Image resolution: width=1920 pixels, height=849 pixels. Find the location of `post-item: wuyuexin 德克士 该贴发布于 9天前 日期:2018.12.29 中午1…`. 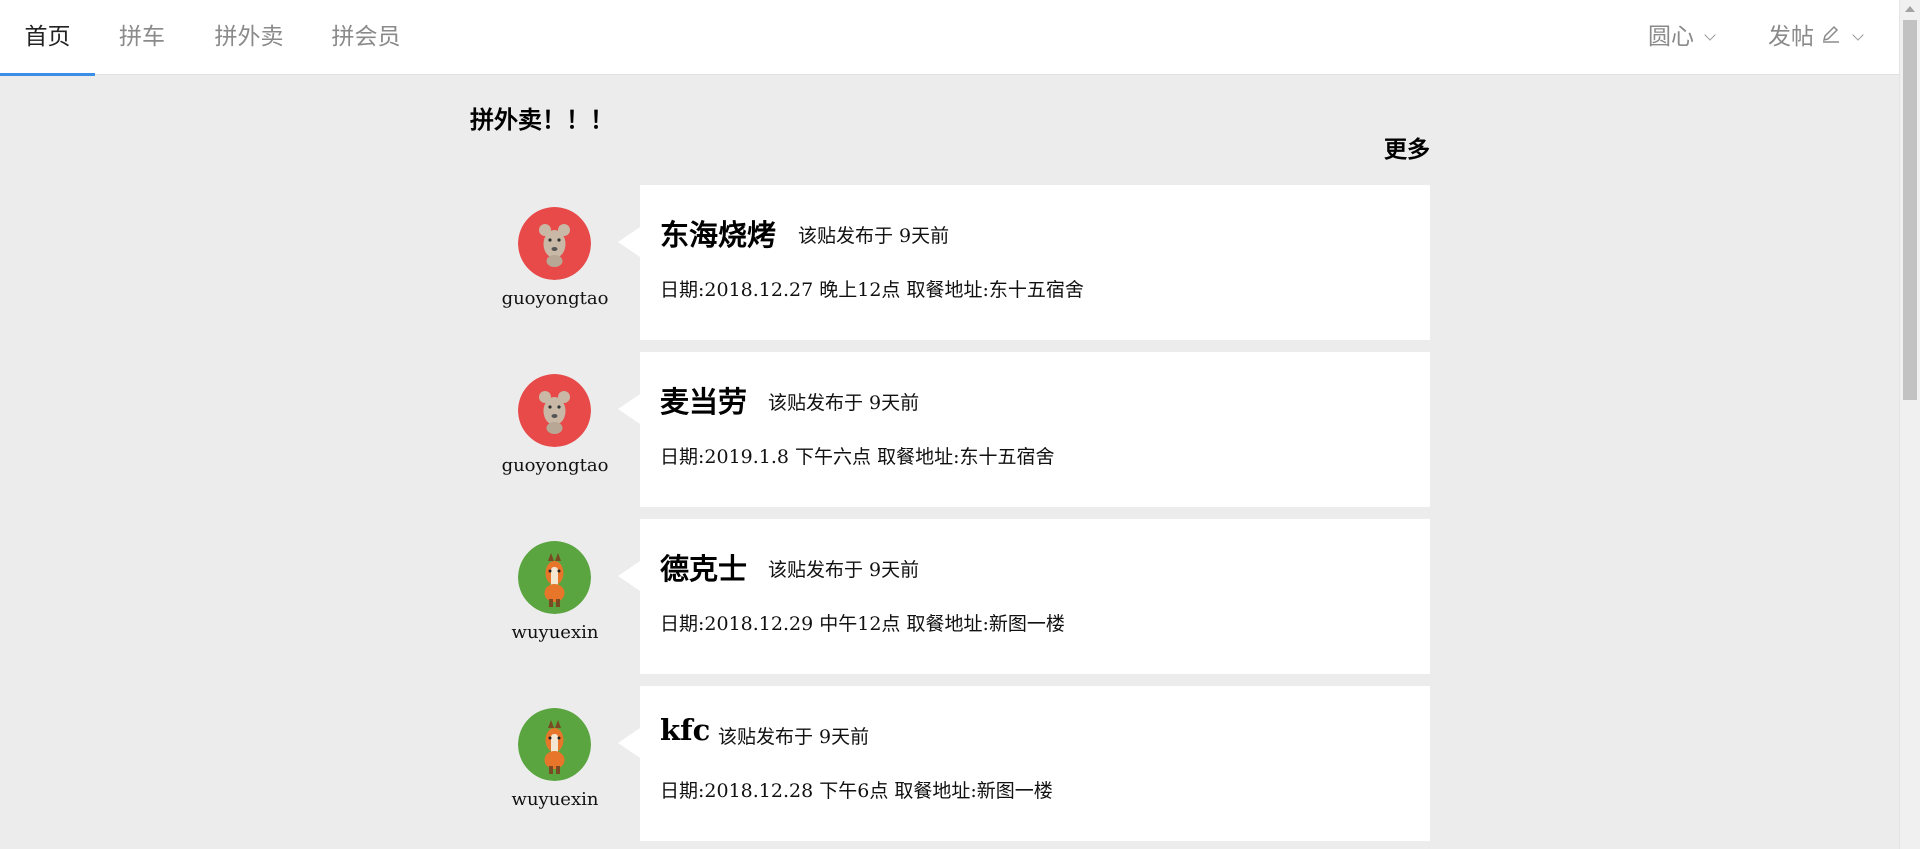

post-item: wuyuexin 德克士 该贴发布于 9天前 日期:2018.12.29 中午1… is located at coordinates (950, 596).